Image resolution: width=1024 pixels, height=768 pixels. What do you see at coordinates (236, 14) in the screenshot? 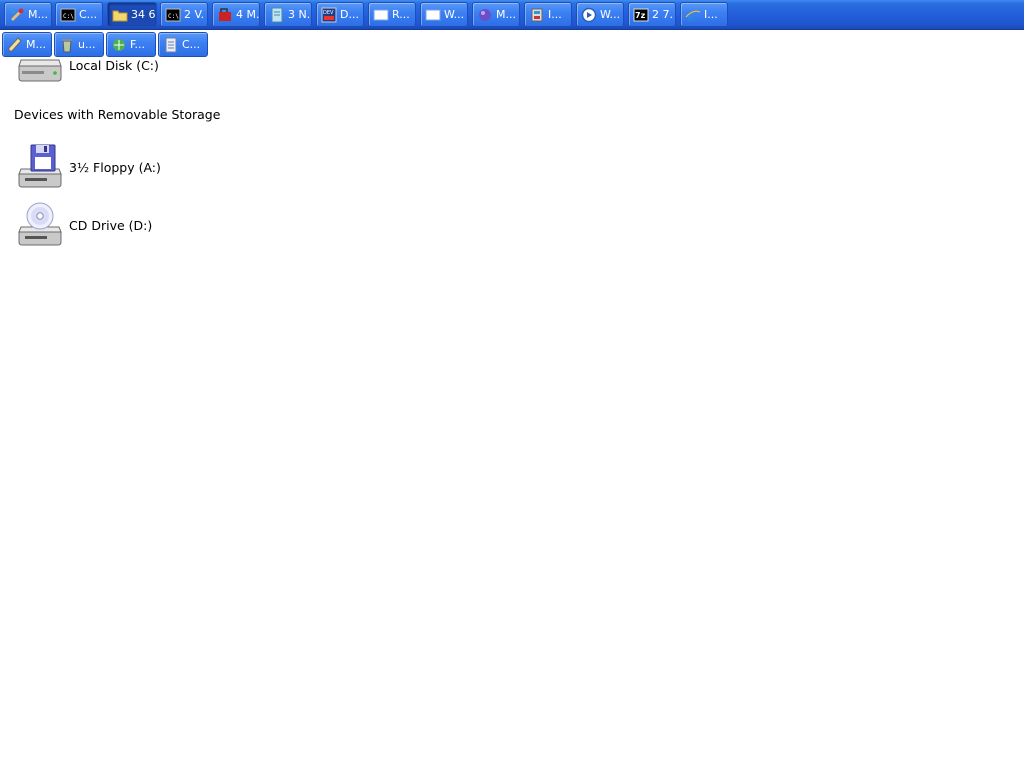
I see `taskbar-button-mail-group: 4 M.` at bounding box center [236, 14].